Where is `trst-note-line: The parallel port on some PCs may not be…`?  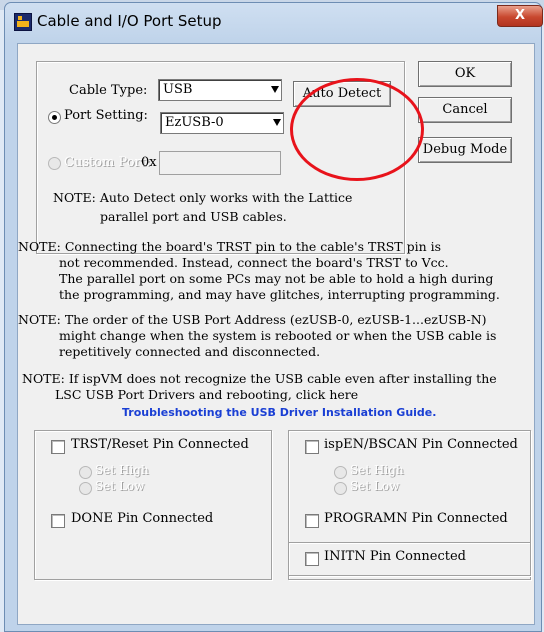
trst-note-line: The parallel port on some PCs may not be… is located at coordinates (276, 278).